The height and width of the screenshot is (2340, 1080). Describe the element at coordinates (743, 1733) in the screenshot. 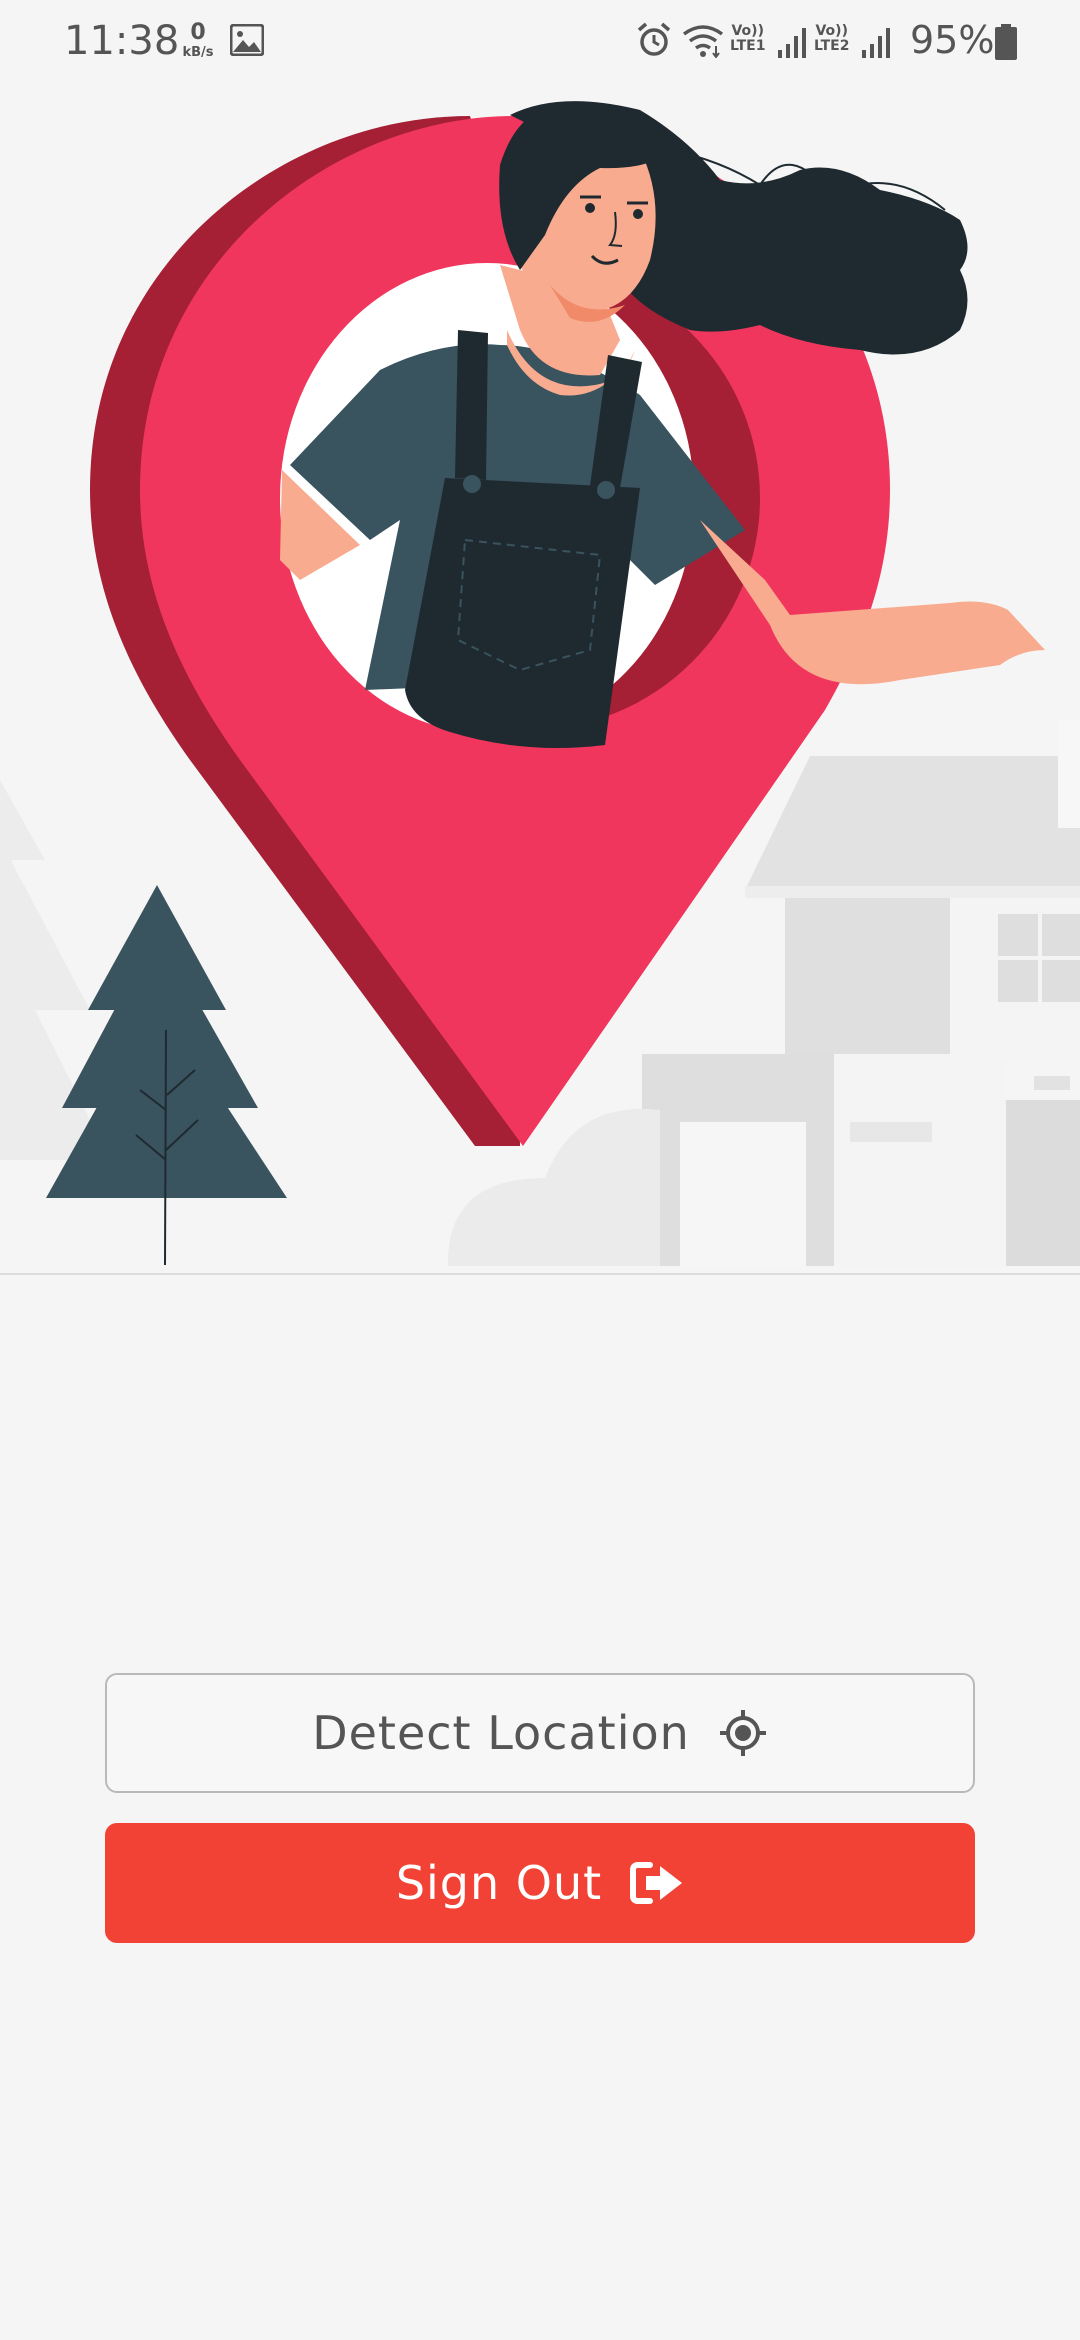

I see `crosshair-icon` at that location.